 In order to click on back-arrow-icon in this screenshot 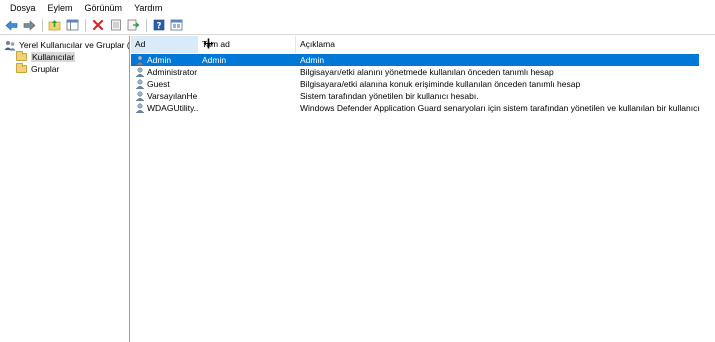, I will do `click(11, 25)`.